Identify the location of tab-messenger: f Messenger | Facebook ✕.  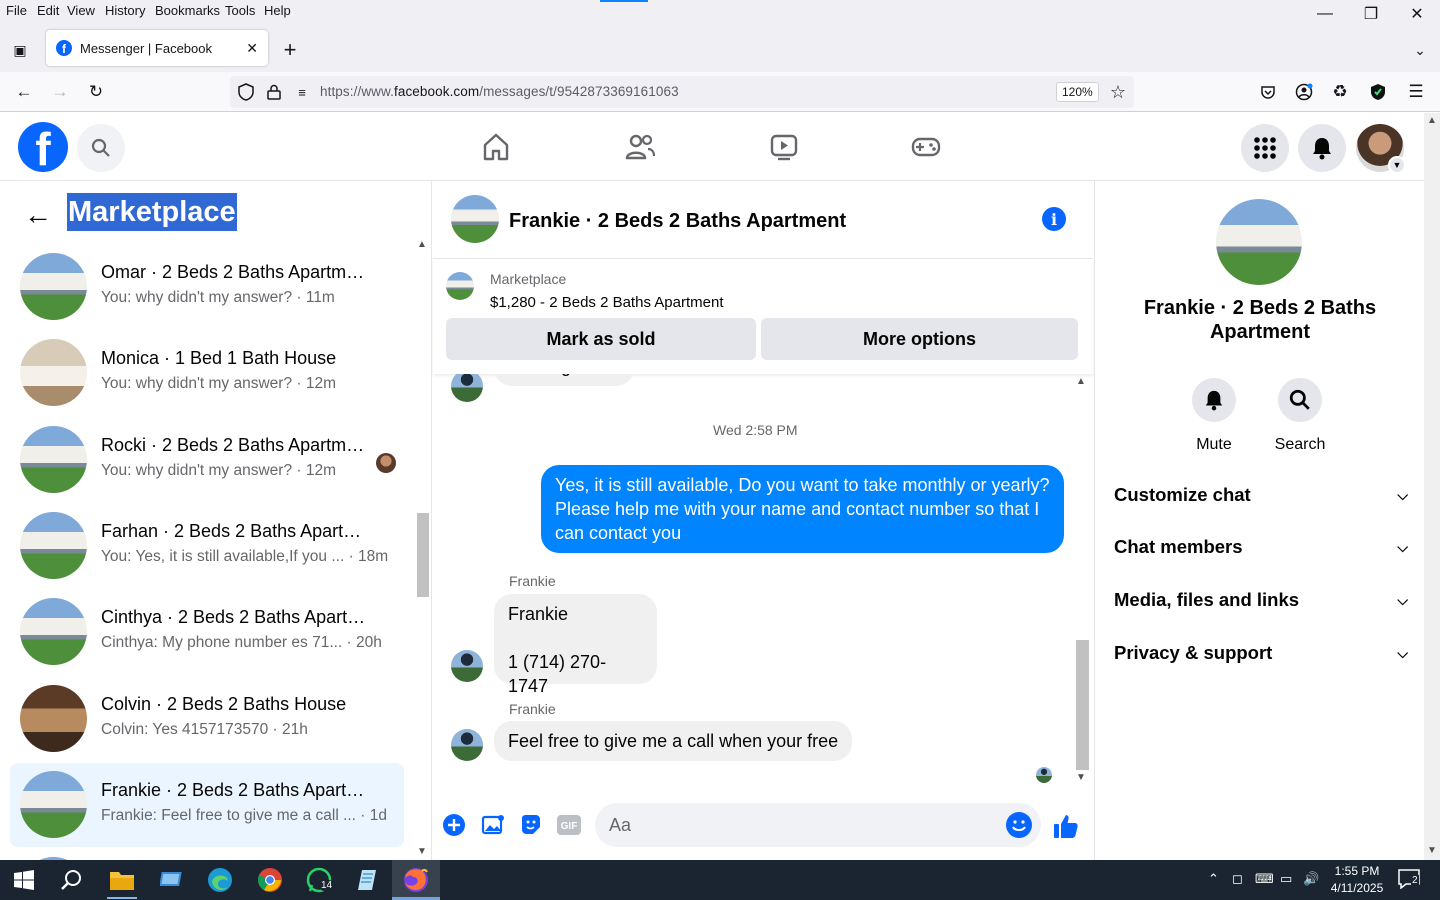
(157, 48).